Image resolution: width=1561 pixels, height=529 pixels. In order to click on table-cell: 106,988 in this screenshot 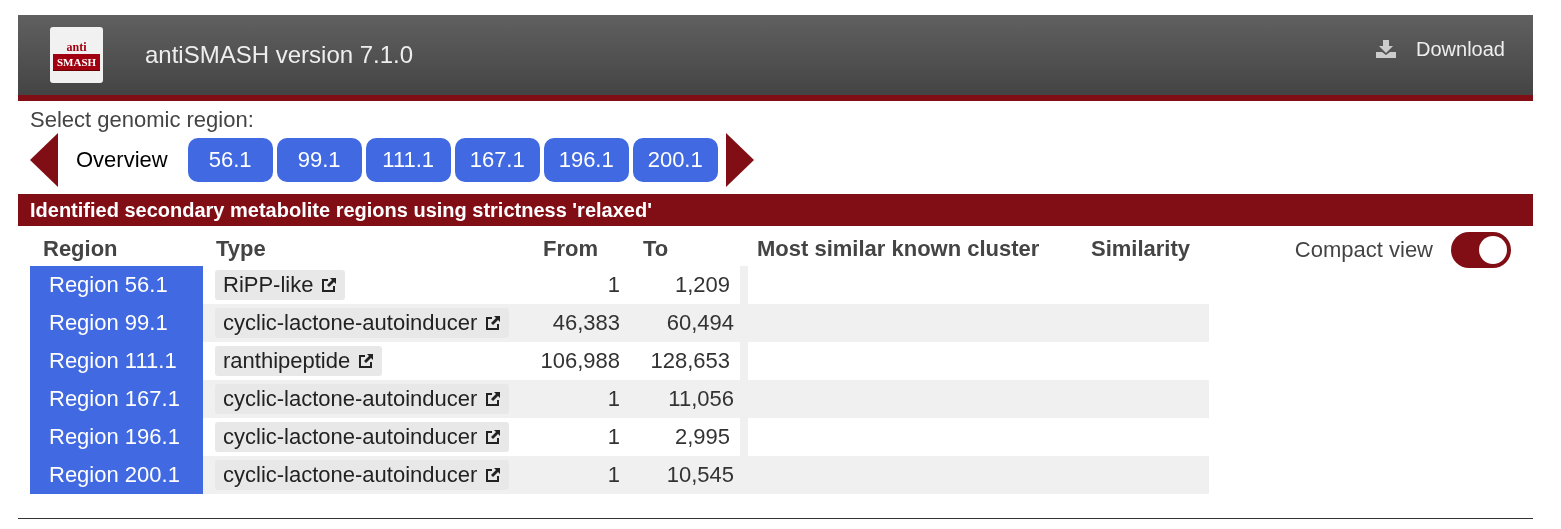, I will do `click(580, 361)`.